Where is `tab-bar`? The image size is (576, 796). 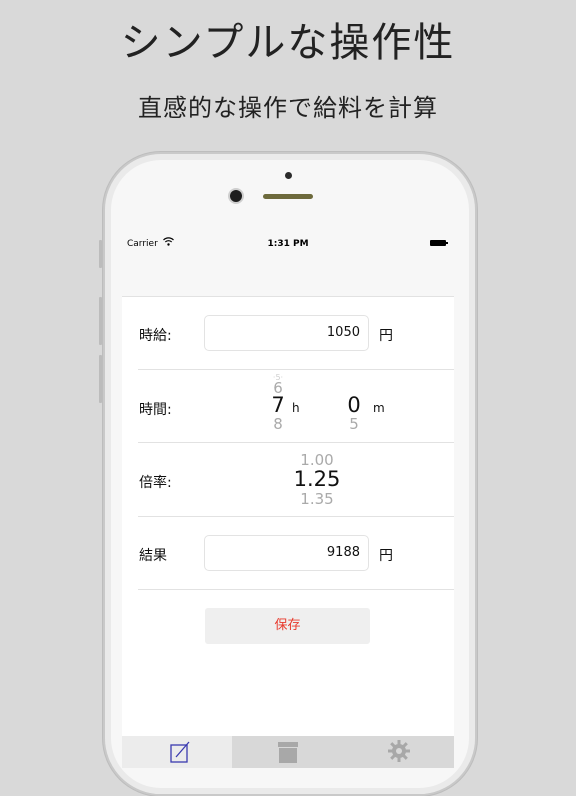 tab-bar is located at coordinates (288, 752).